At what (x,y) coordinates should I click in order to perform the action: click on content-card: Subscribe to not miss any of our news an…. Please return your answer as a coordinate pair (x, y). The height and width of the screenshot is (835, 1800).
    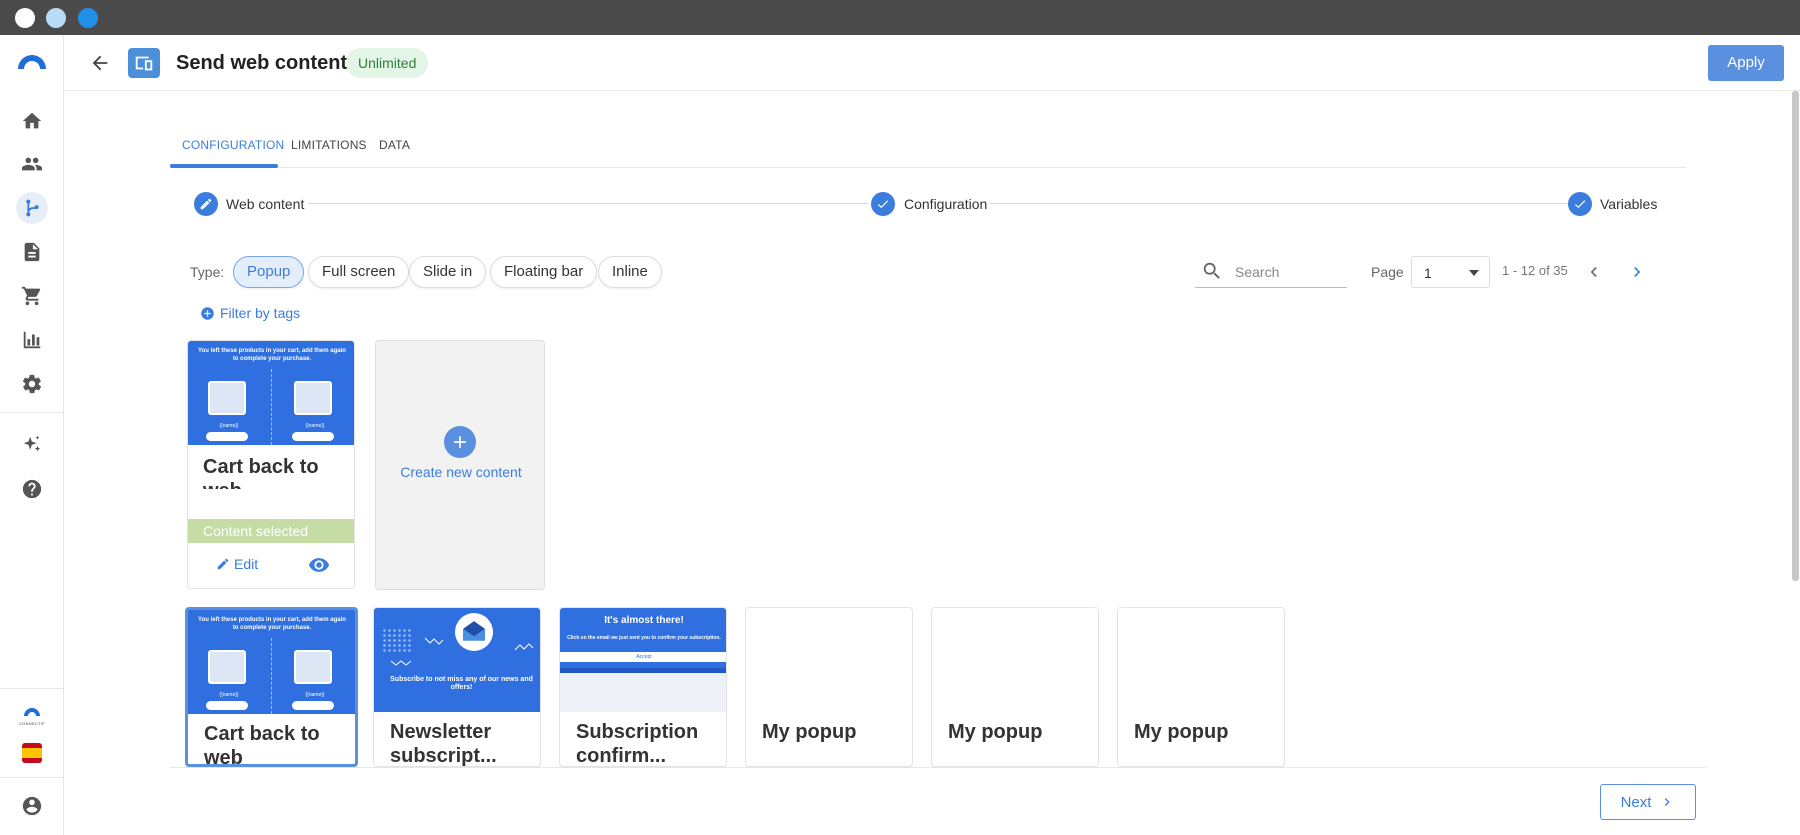
    Looking at the image, I should click on (457, 687).